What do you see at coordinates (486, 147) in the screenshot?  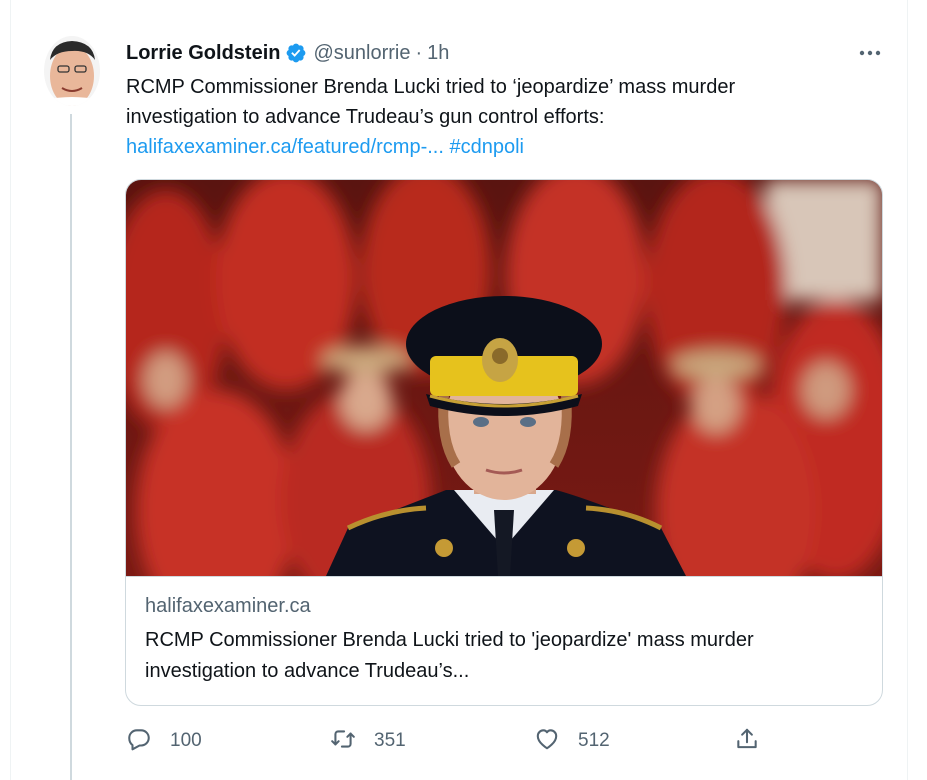 I see `hashtag-link: #cdnpoli` at bounding box center [486, 147].